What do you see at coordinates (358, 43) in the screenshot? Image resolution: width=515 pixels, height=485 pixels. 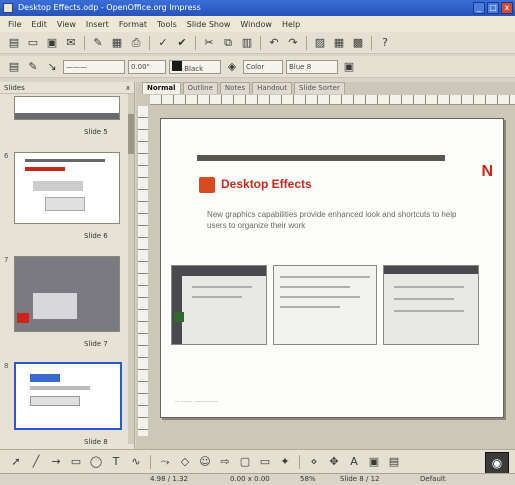 I see `display-grid-icon: ▩` at bounding box center [358, 43].